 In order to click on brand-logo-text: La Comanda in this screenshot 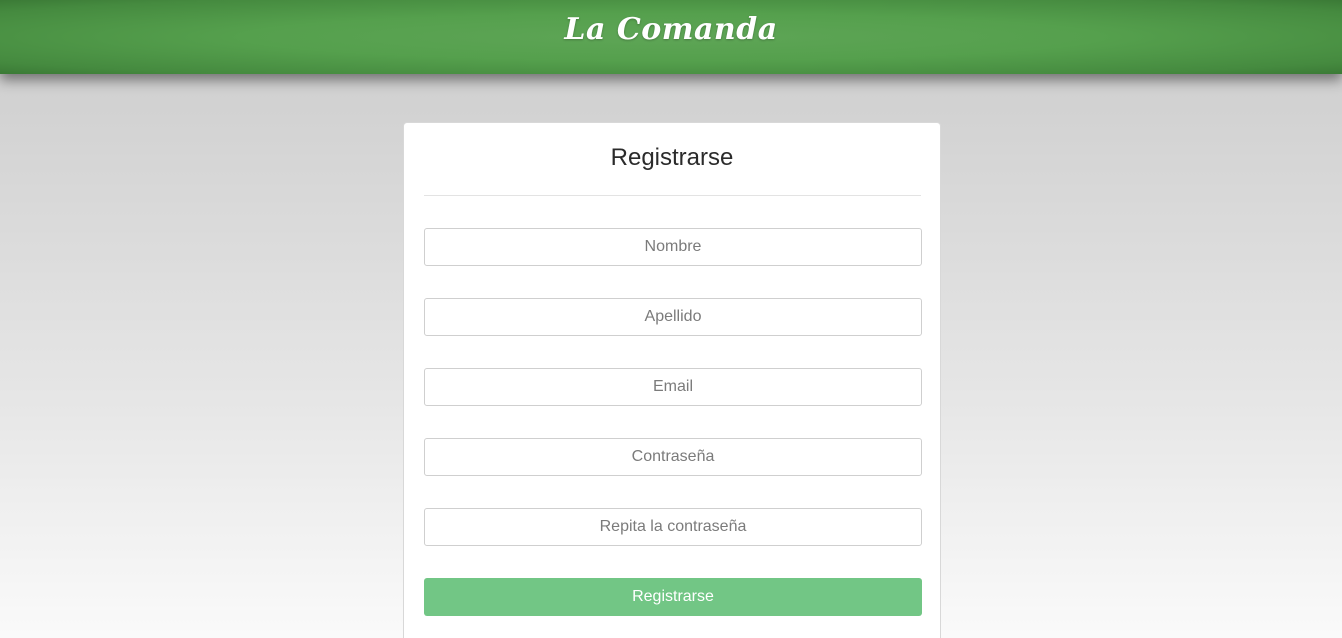, I will do `click(671, 30)`.